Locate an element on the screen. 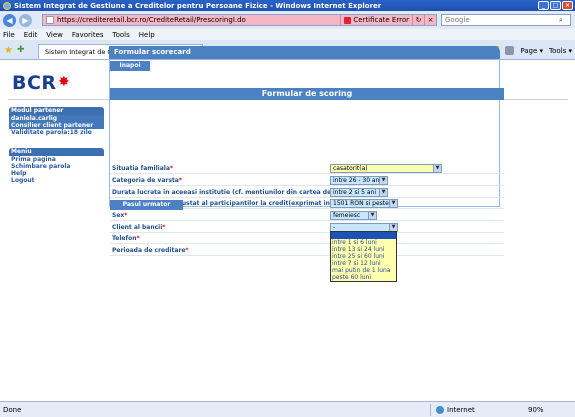 This screenshot has width=575, height=417. field-select: intre 26 - 30 ani ▼ is located at coordinates (359, 180).